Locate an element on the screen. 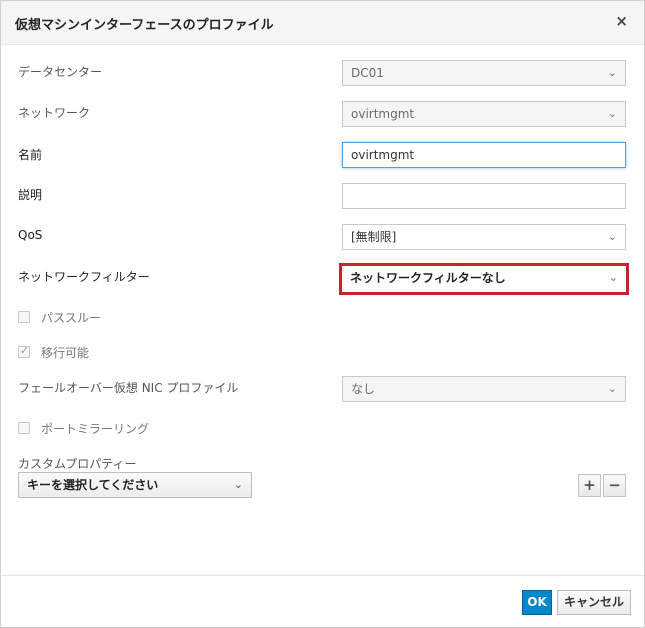 Image resolution: width=645 pixels, height=628 pixels. port-mirroring-label: ポートミラーリング is located at coordinates (95, 429).